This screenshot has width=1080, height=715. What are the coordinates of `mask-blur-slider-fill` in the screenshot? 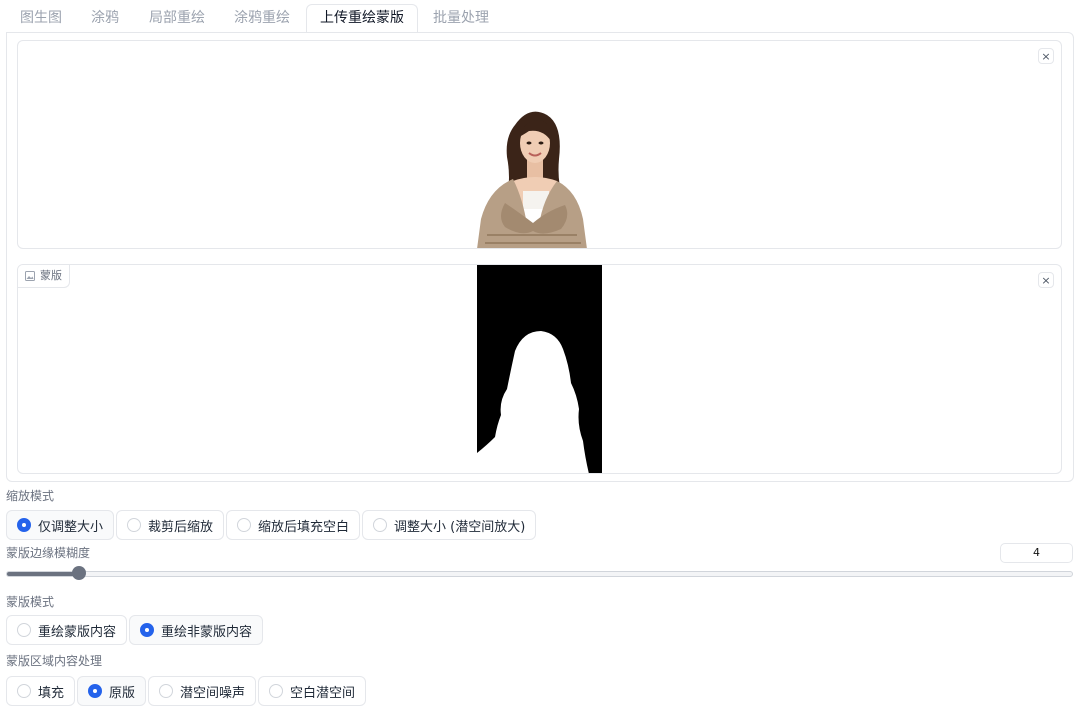 It's located at (43, 574).